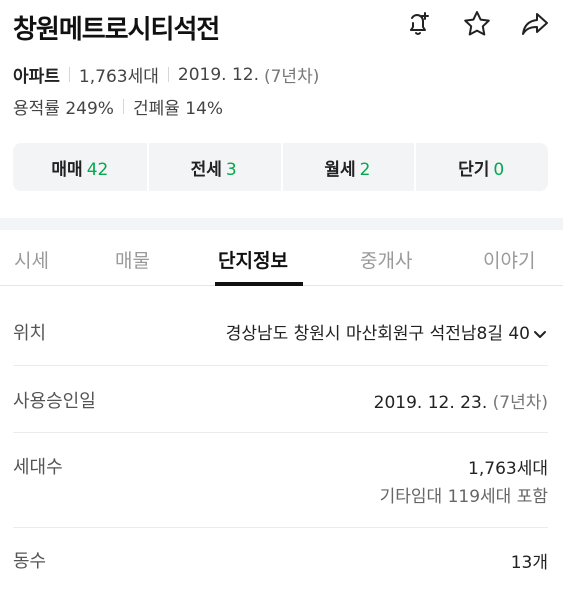  What do you see at coordinates (386, 259) in the screenshot?
I see `tab-agents: 중개사` at bounding box center [386, 259].